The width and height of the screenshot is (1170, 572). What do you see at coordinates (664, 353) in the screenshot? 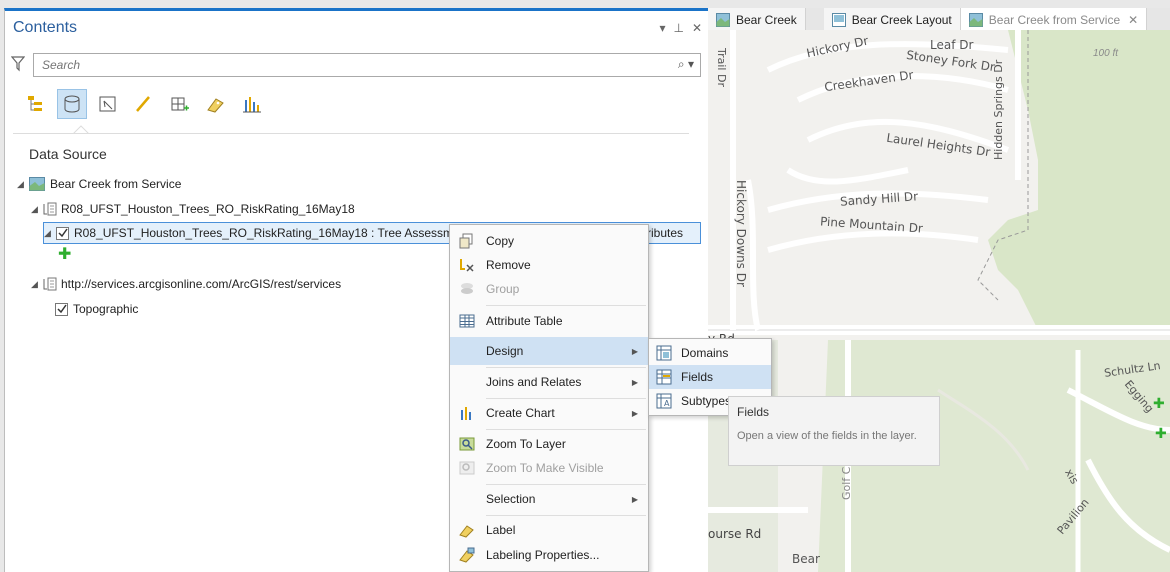
I see `domains-icon` at bounding box center [664, 353].